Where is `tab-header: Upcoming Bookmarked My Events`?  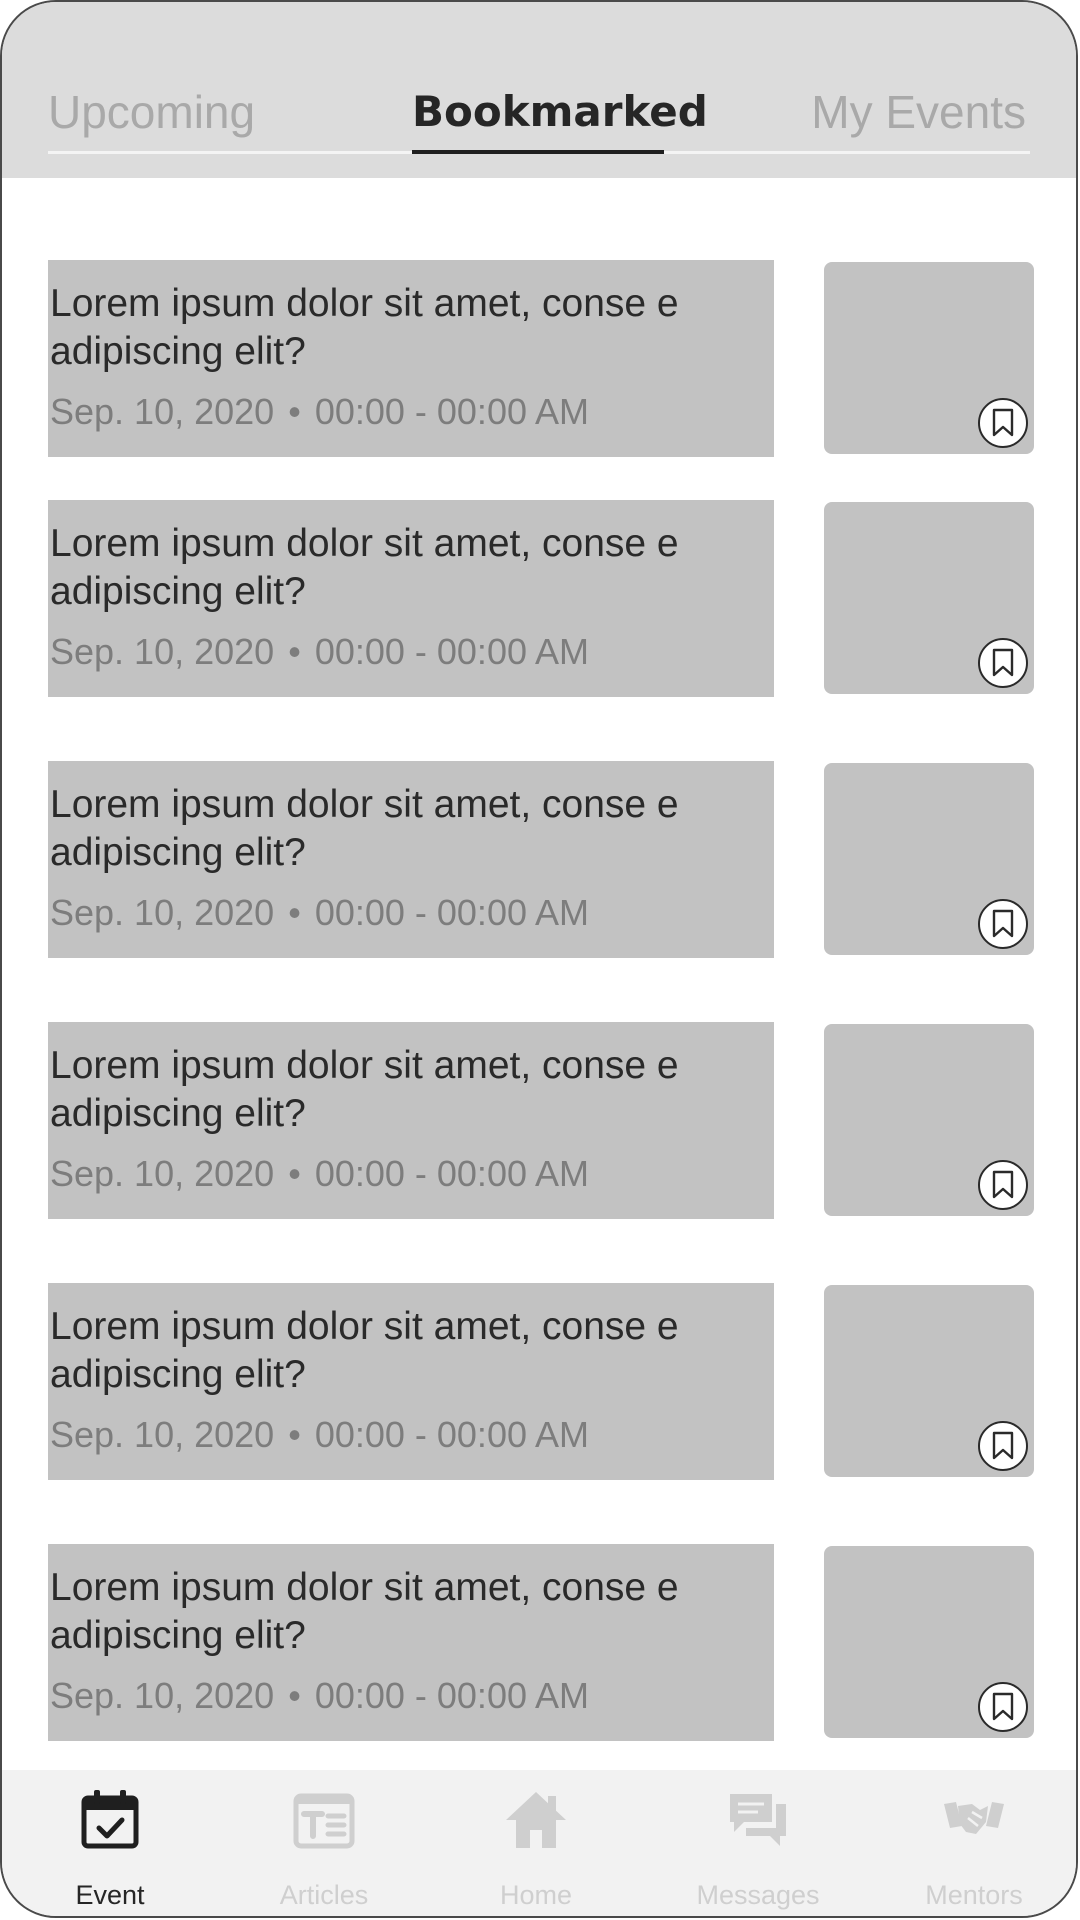 tab-header: Upcoming Bookmarked My Events is located at coordinates (539, 90).